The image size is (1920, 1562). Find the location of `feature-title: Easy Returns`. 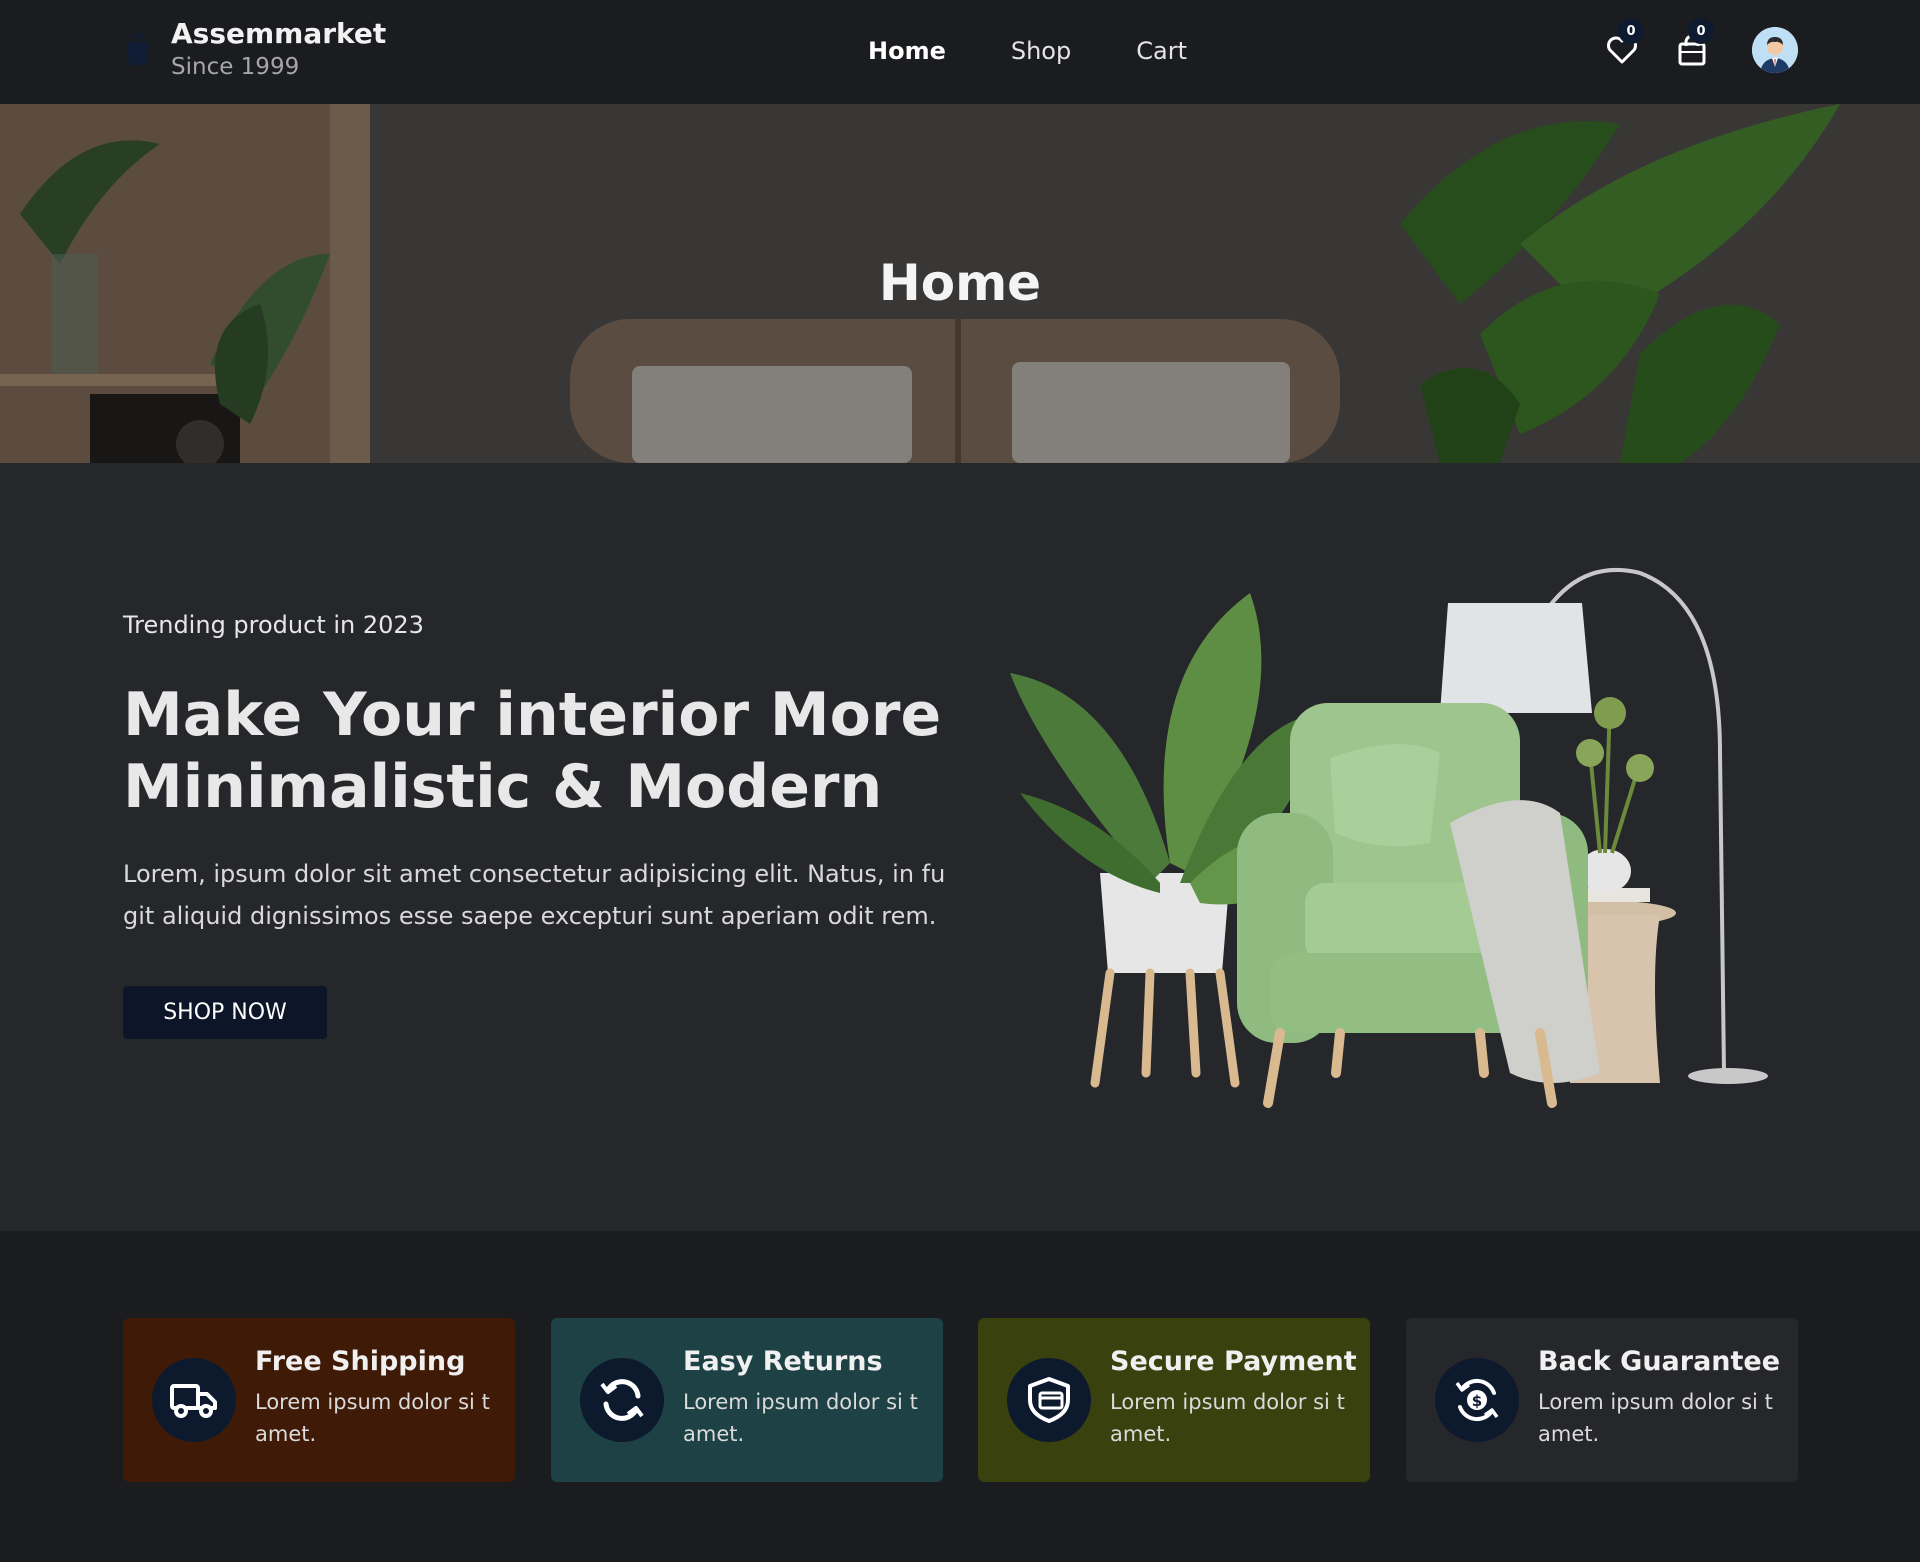

feature-title: Easy Returns is located at coordinates (783, 1361).